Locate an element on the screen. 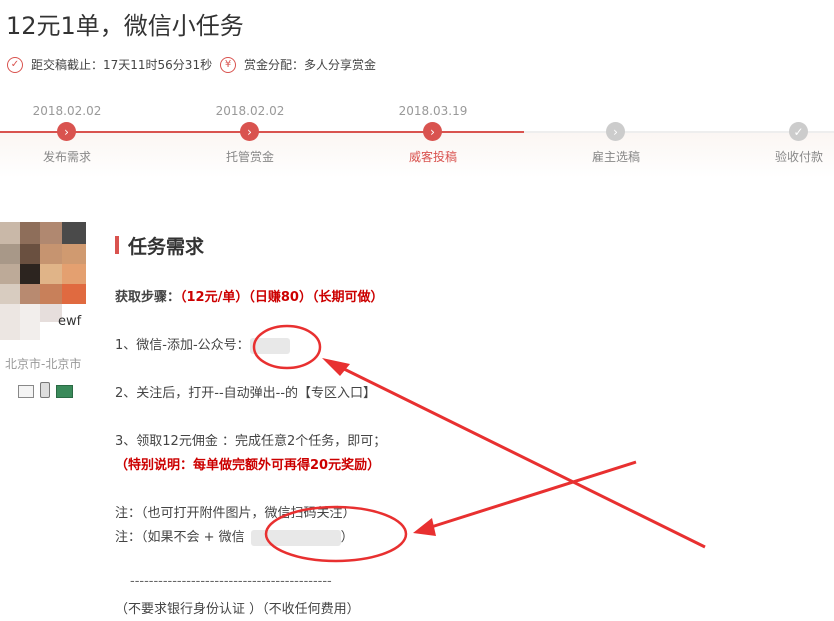 The width and height of the screenshot is (834, 621). annotation-ellipse-wechat is located at coordinates (336, 534).